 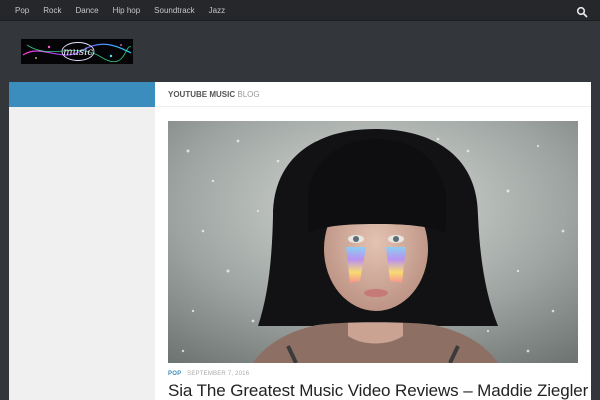 What do you see at coordinates (248, 94) in the screenshot?
I see `page-title-light: Blog` at bounding box center [248, 94].